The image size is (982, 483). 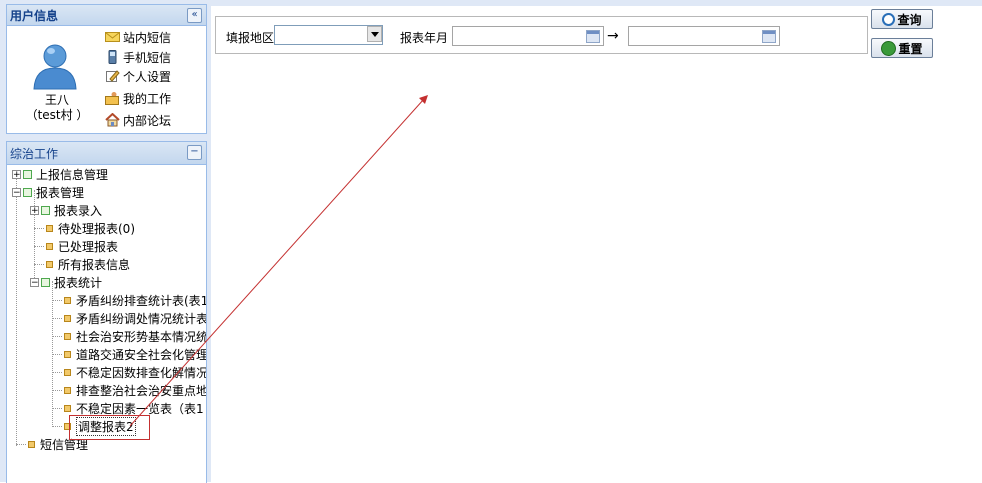 I want to click on link-label: 内部论坛, so click(x=147, y=120).